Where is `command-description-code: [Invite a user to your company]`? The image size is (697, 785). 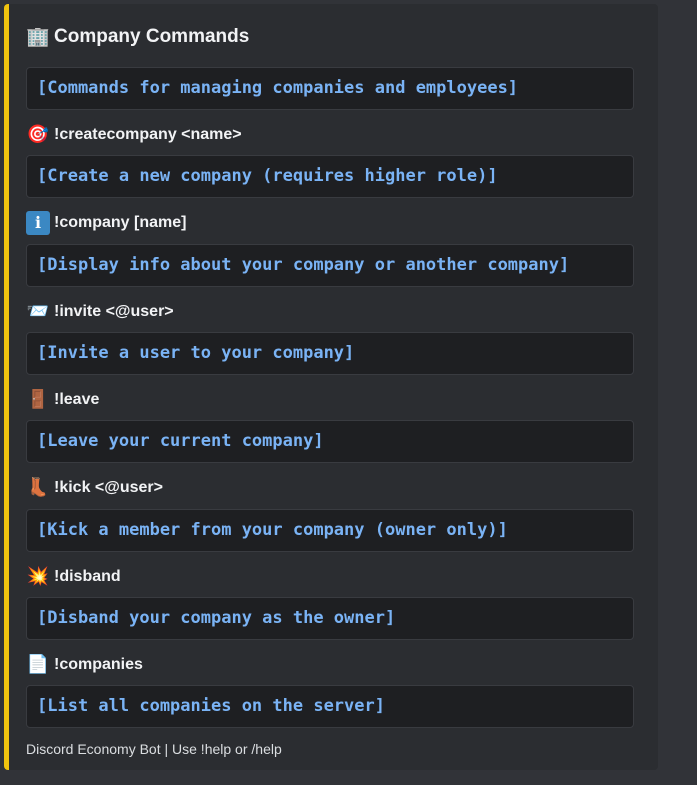
command-description-code: [Invite a user to your company] is located at coordinates (330, 353).